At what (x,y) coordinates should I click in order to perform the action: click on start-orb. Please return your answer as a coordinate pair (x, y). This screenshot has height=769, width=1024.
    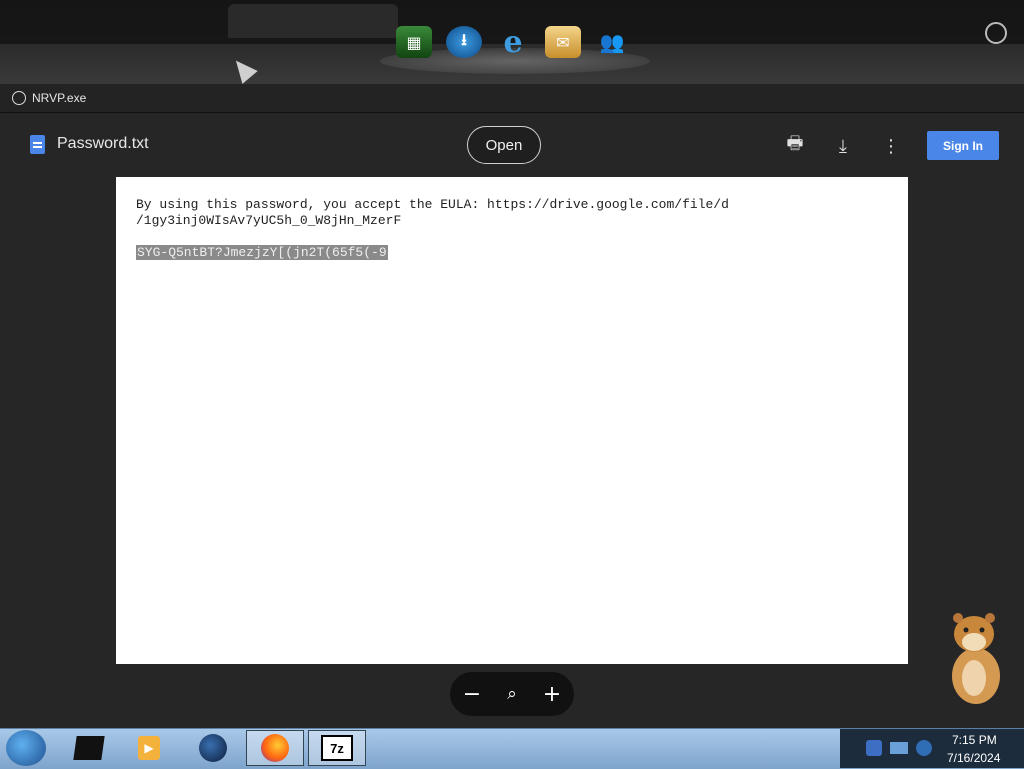
    Looking at the image, I should click on (26, 748).